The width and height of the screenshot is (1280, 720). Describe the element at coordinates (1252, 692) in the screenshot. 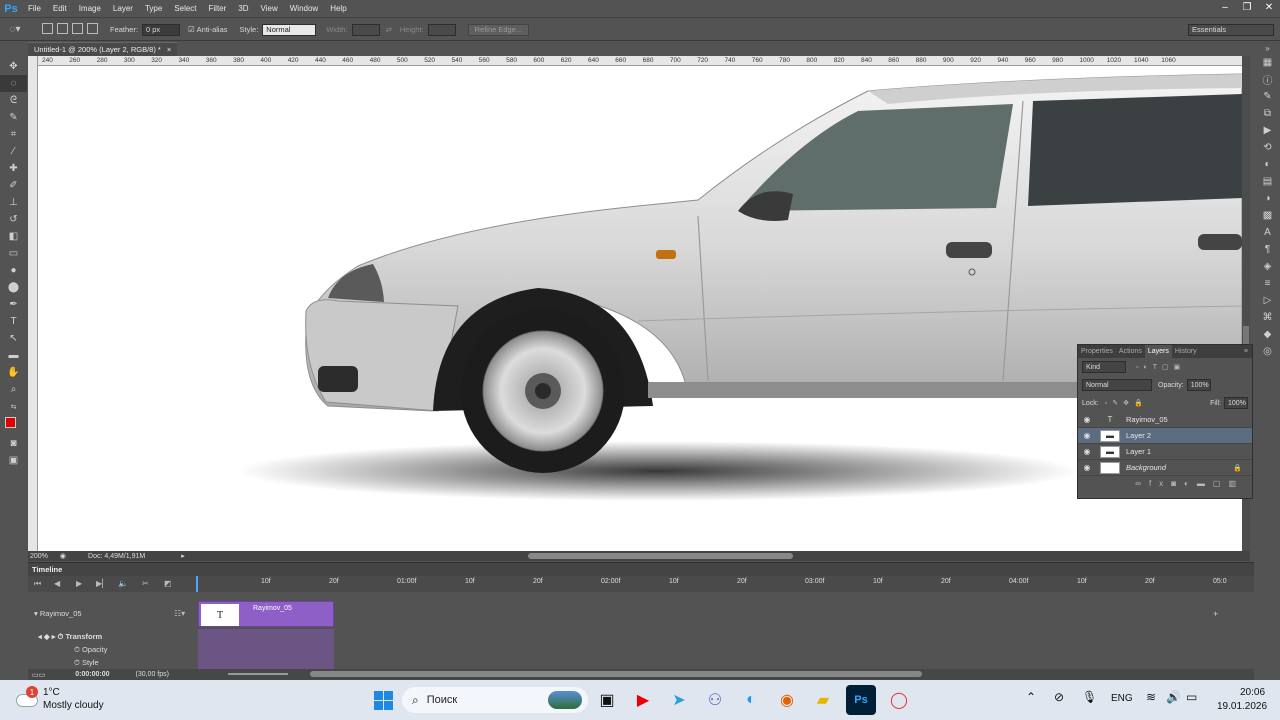

I see `clock-time: 20:06` at that location.